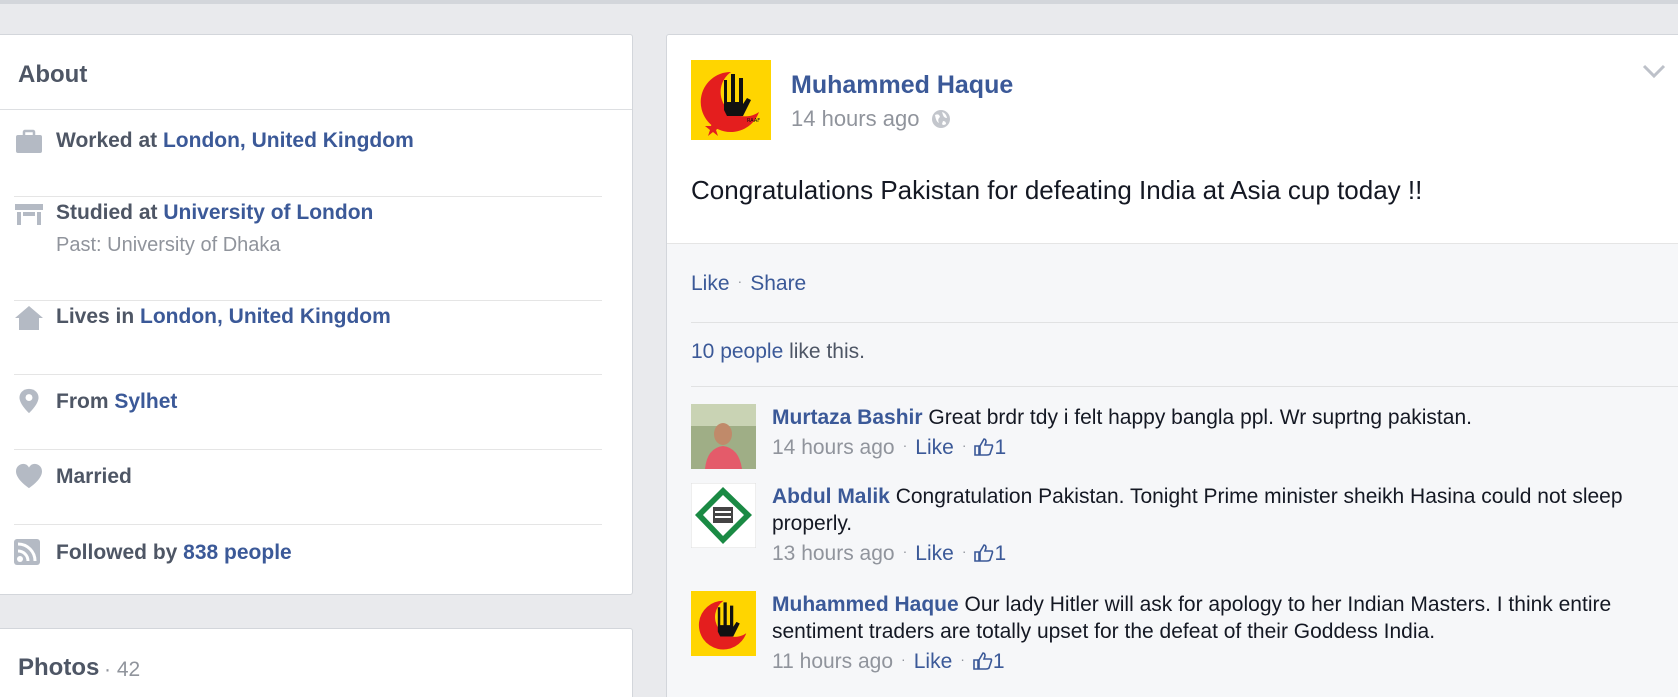  Describe the element at coordinates (268, 212) in the screenshot. I see `study-place-link: University of London` at that location.